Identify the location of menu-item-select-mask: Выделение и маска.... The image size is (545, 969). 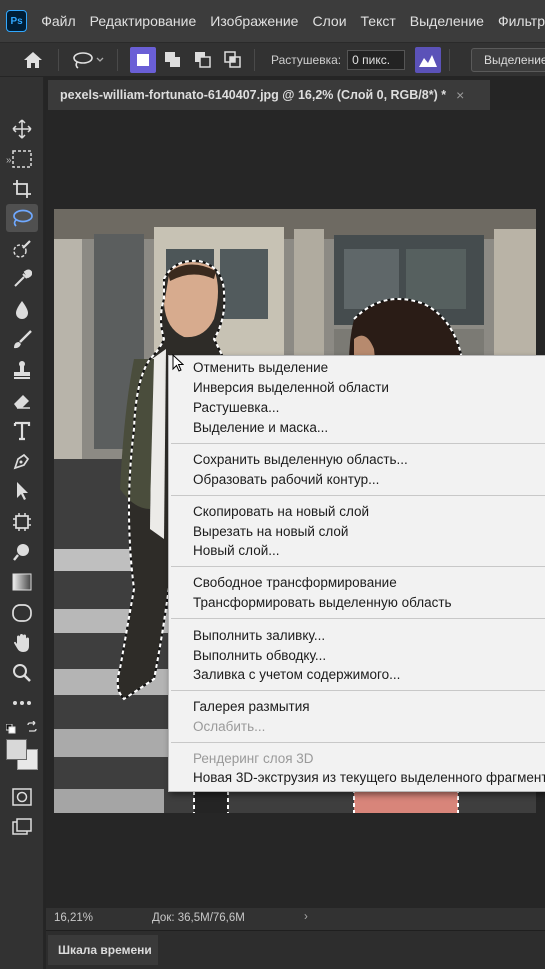
(260, 427).